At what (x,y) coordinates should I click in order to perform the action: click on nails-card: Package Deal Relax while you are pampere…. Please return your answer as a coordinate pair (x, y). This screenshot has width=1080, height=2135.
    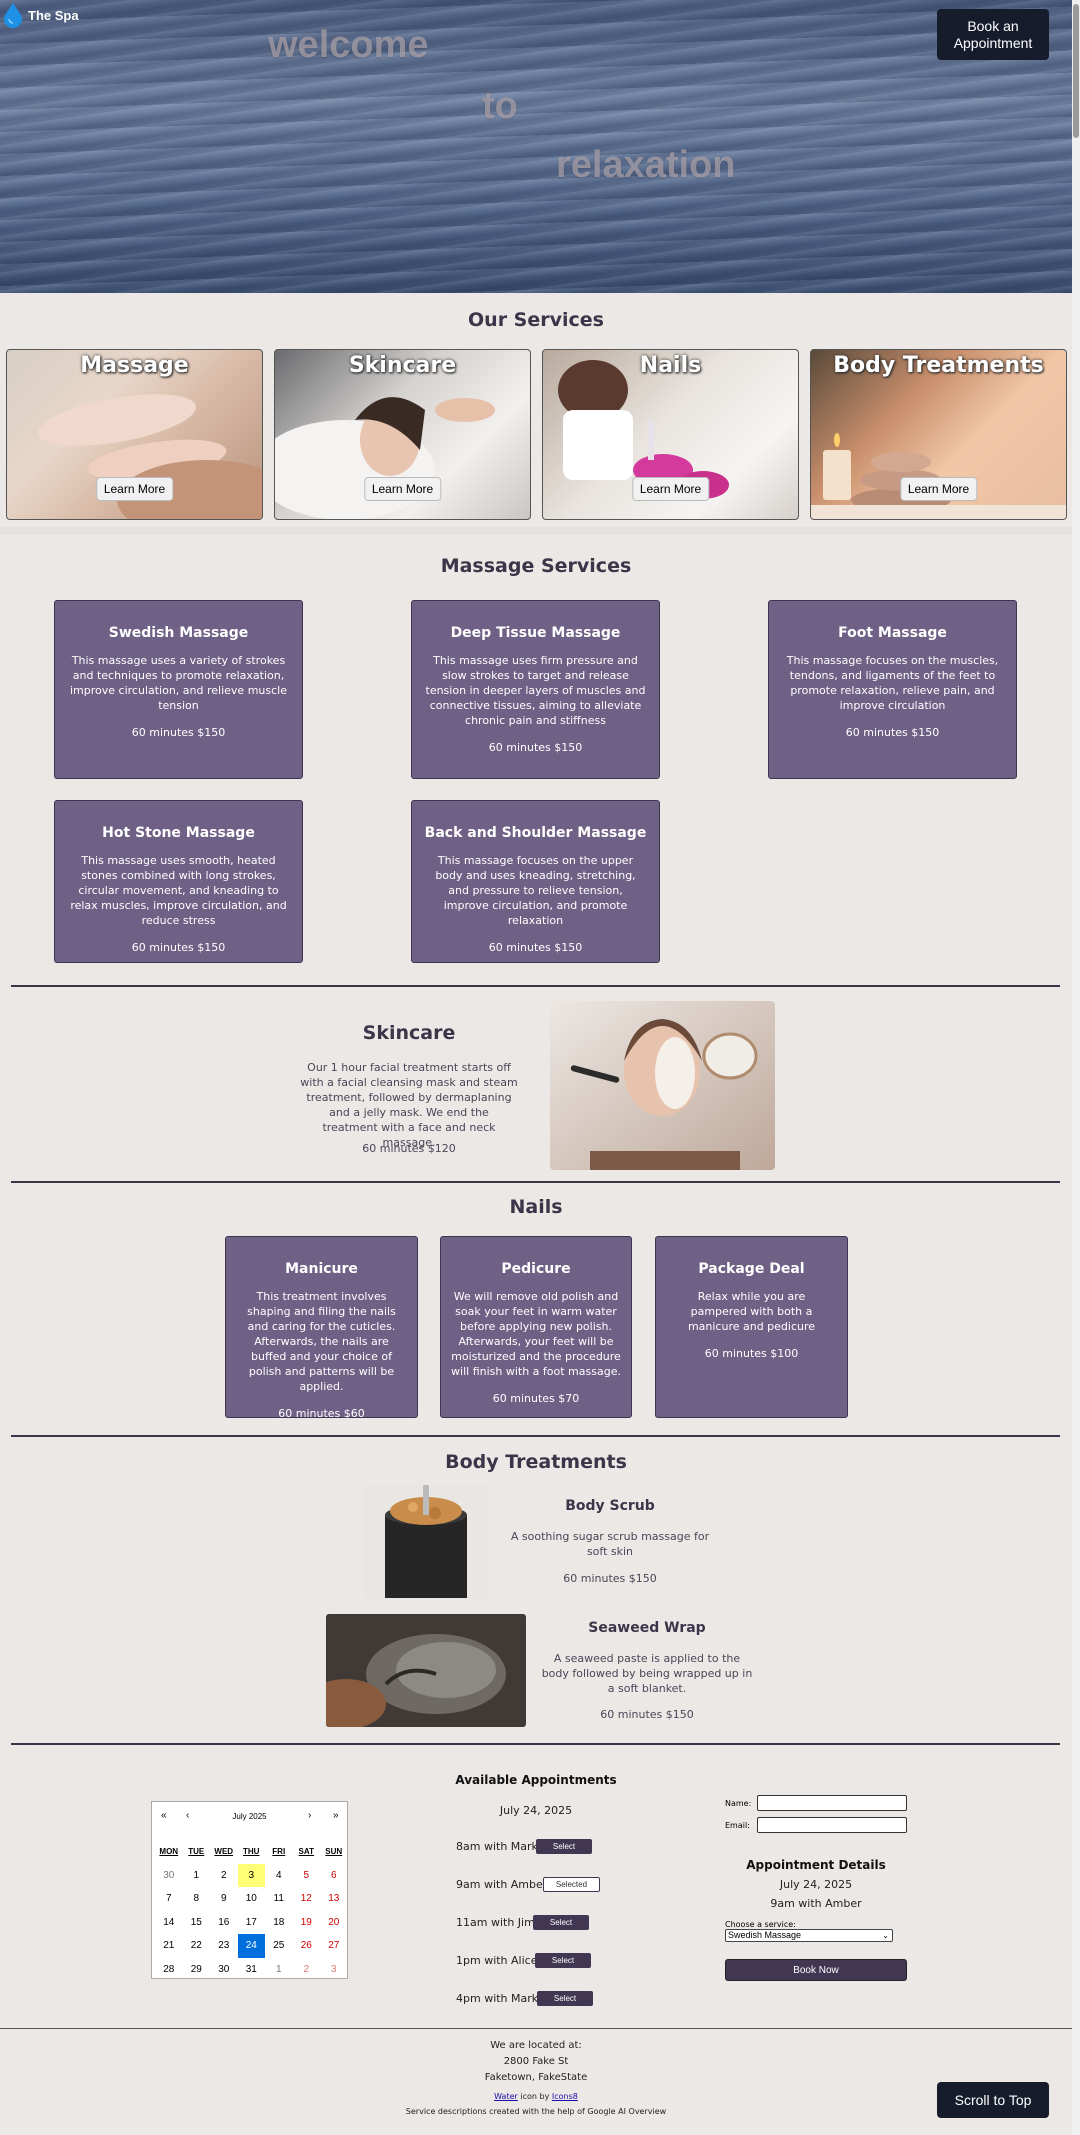
    Looking at the image, I should click on (751, 1327).